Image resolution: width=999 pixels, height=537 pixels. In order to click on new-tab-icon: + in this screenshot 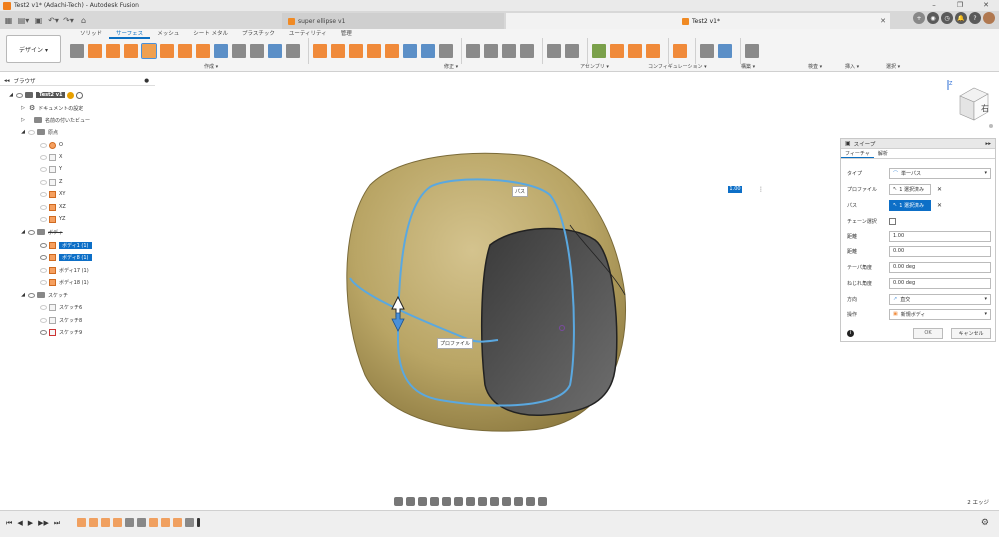, I will do `click(919, 18)`.